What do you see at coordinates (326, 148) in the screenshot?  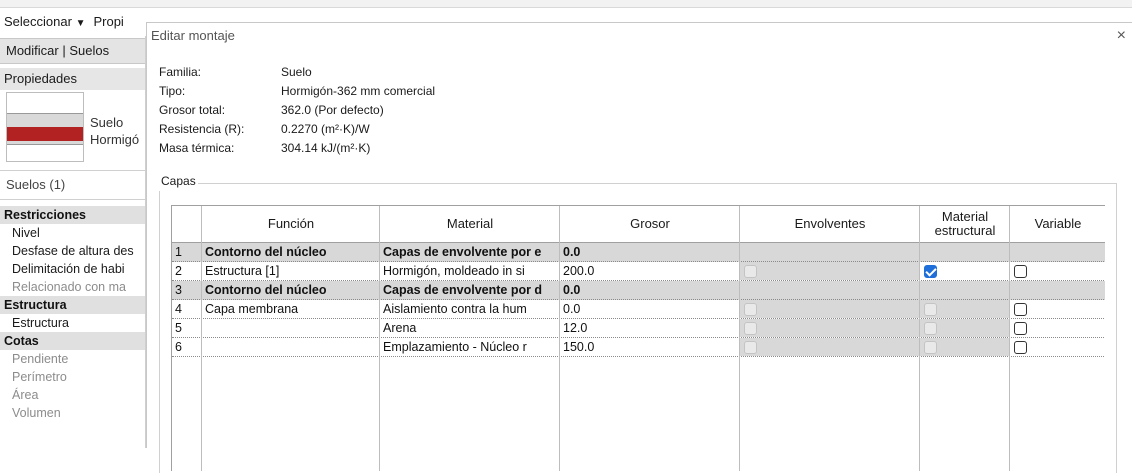 I see `info-value: 304.14 kJ/(m²·K)` at bounding box center [326, 148].